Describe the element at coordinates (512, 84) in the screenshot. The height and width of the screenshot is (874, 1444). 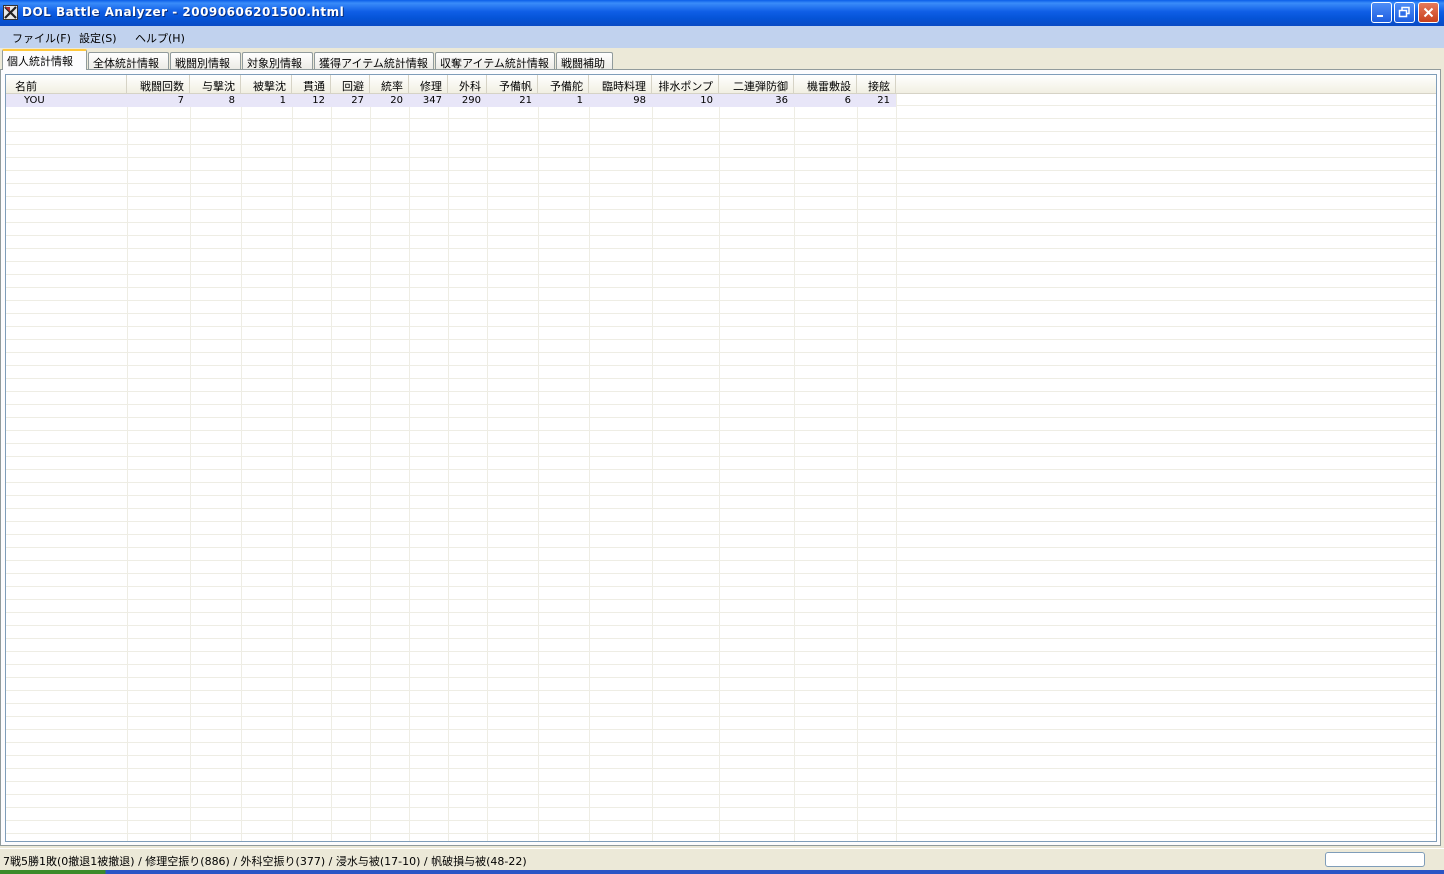
I see `col-header-spare-sail: 予備帆` at that location.